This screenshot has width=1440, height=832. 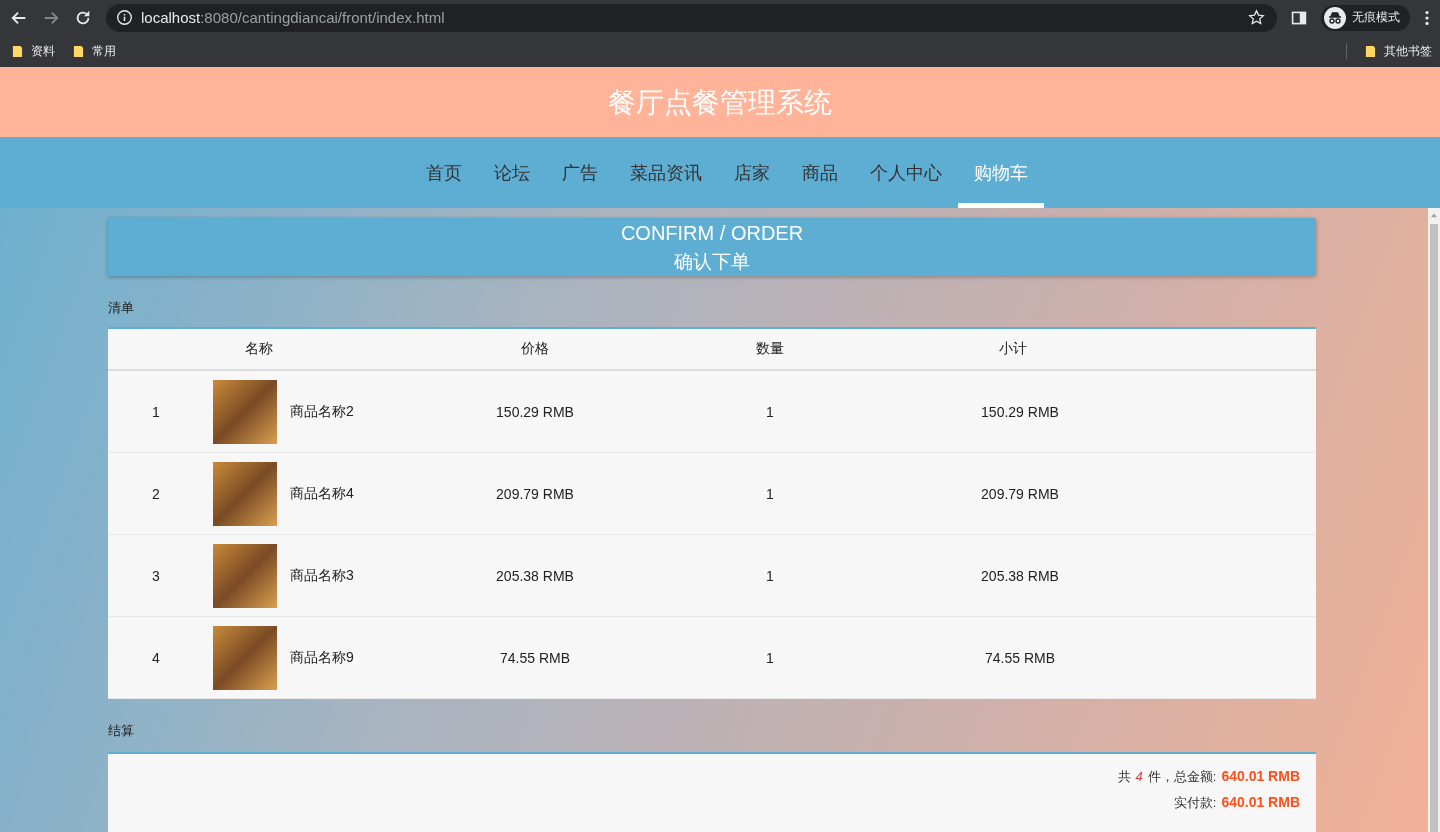 I want to click on column-header: 数量, so click(x=770, y=349).